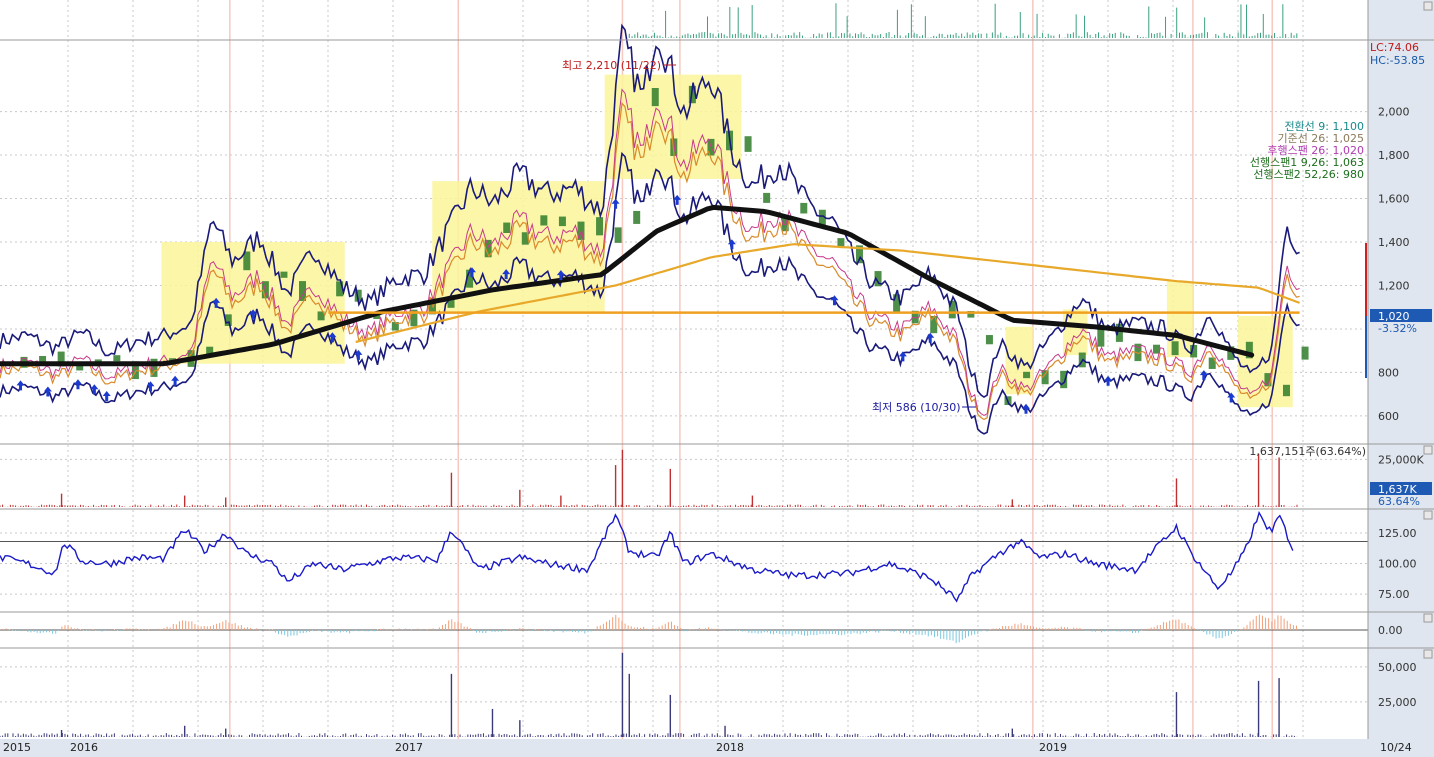 The image size is (1434, 757). Describe the element at coordinates (1397, 702) in the screenshot. I see `lower-volume-tick-label: 25,000` at that location.